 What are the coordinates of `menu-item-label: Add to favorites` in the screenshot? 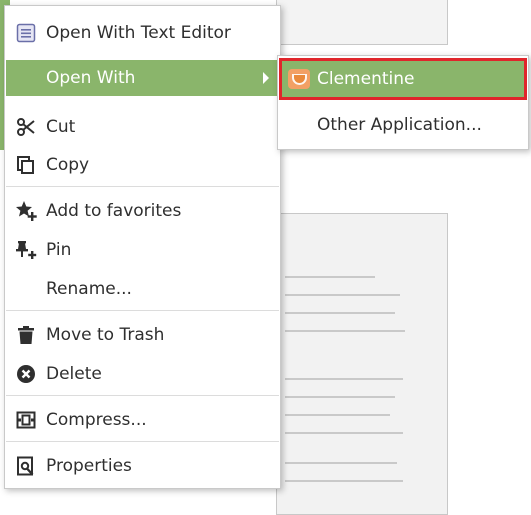 It's located at (114, 211).